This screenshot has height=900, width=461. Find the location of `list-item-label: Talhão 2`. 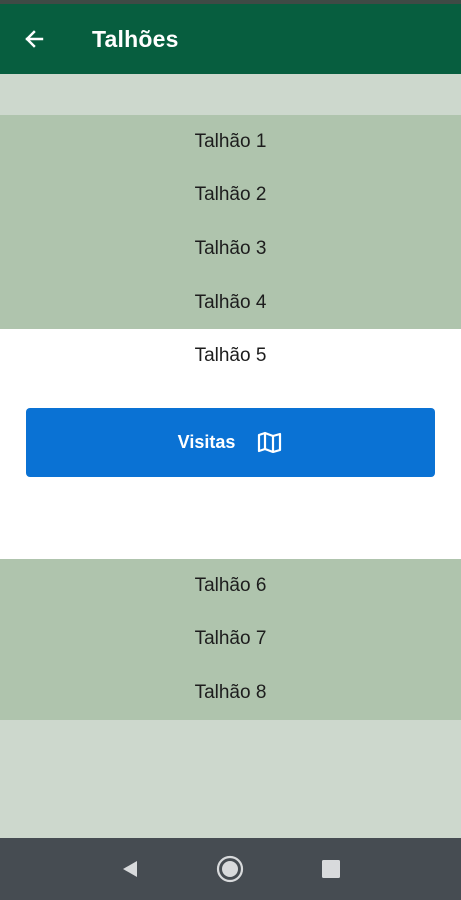

list-item-label: Talhão 2 is located at coordinates (230, 195).